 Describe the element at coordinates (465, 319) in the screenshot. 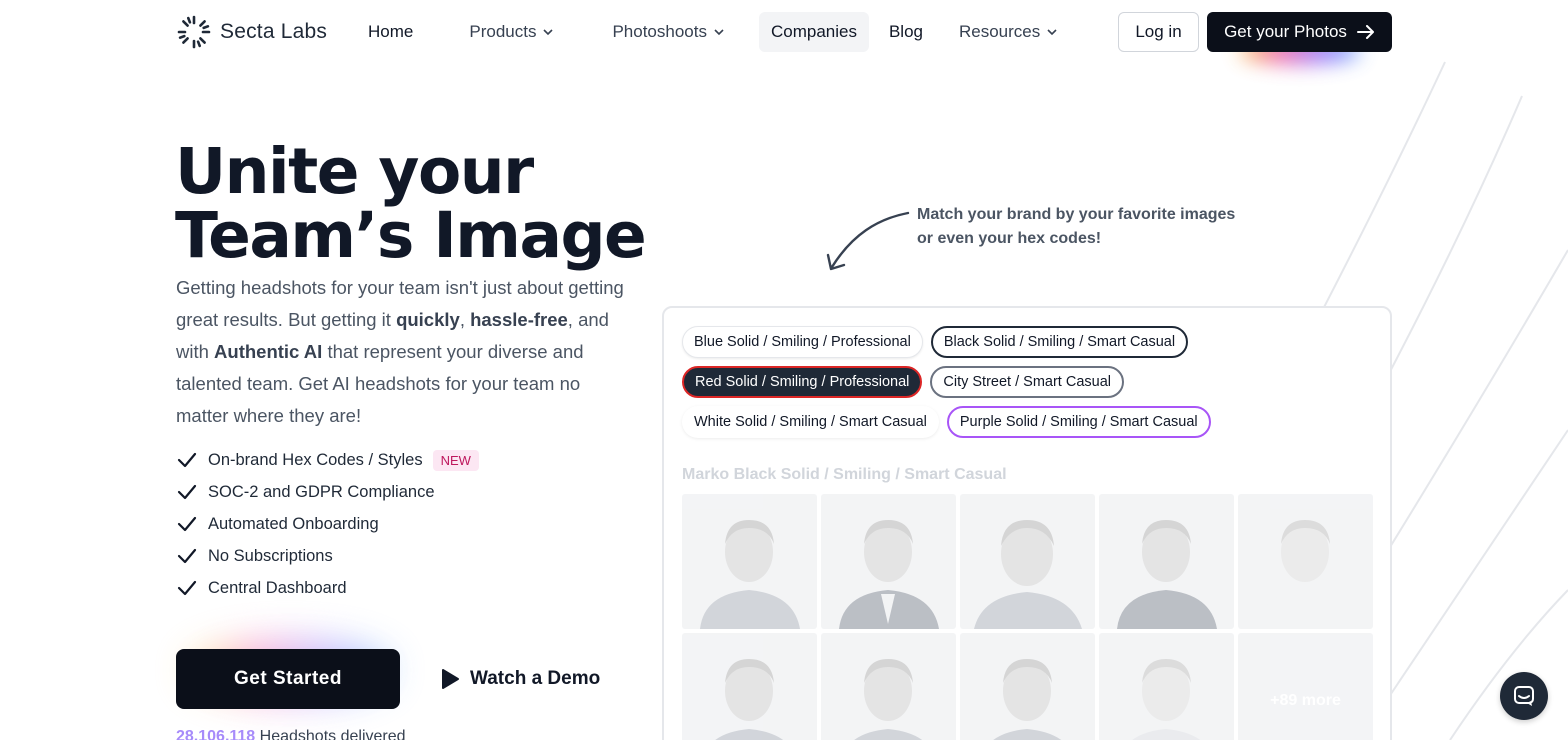

I see `desc-text: ,` at that location.